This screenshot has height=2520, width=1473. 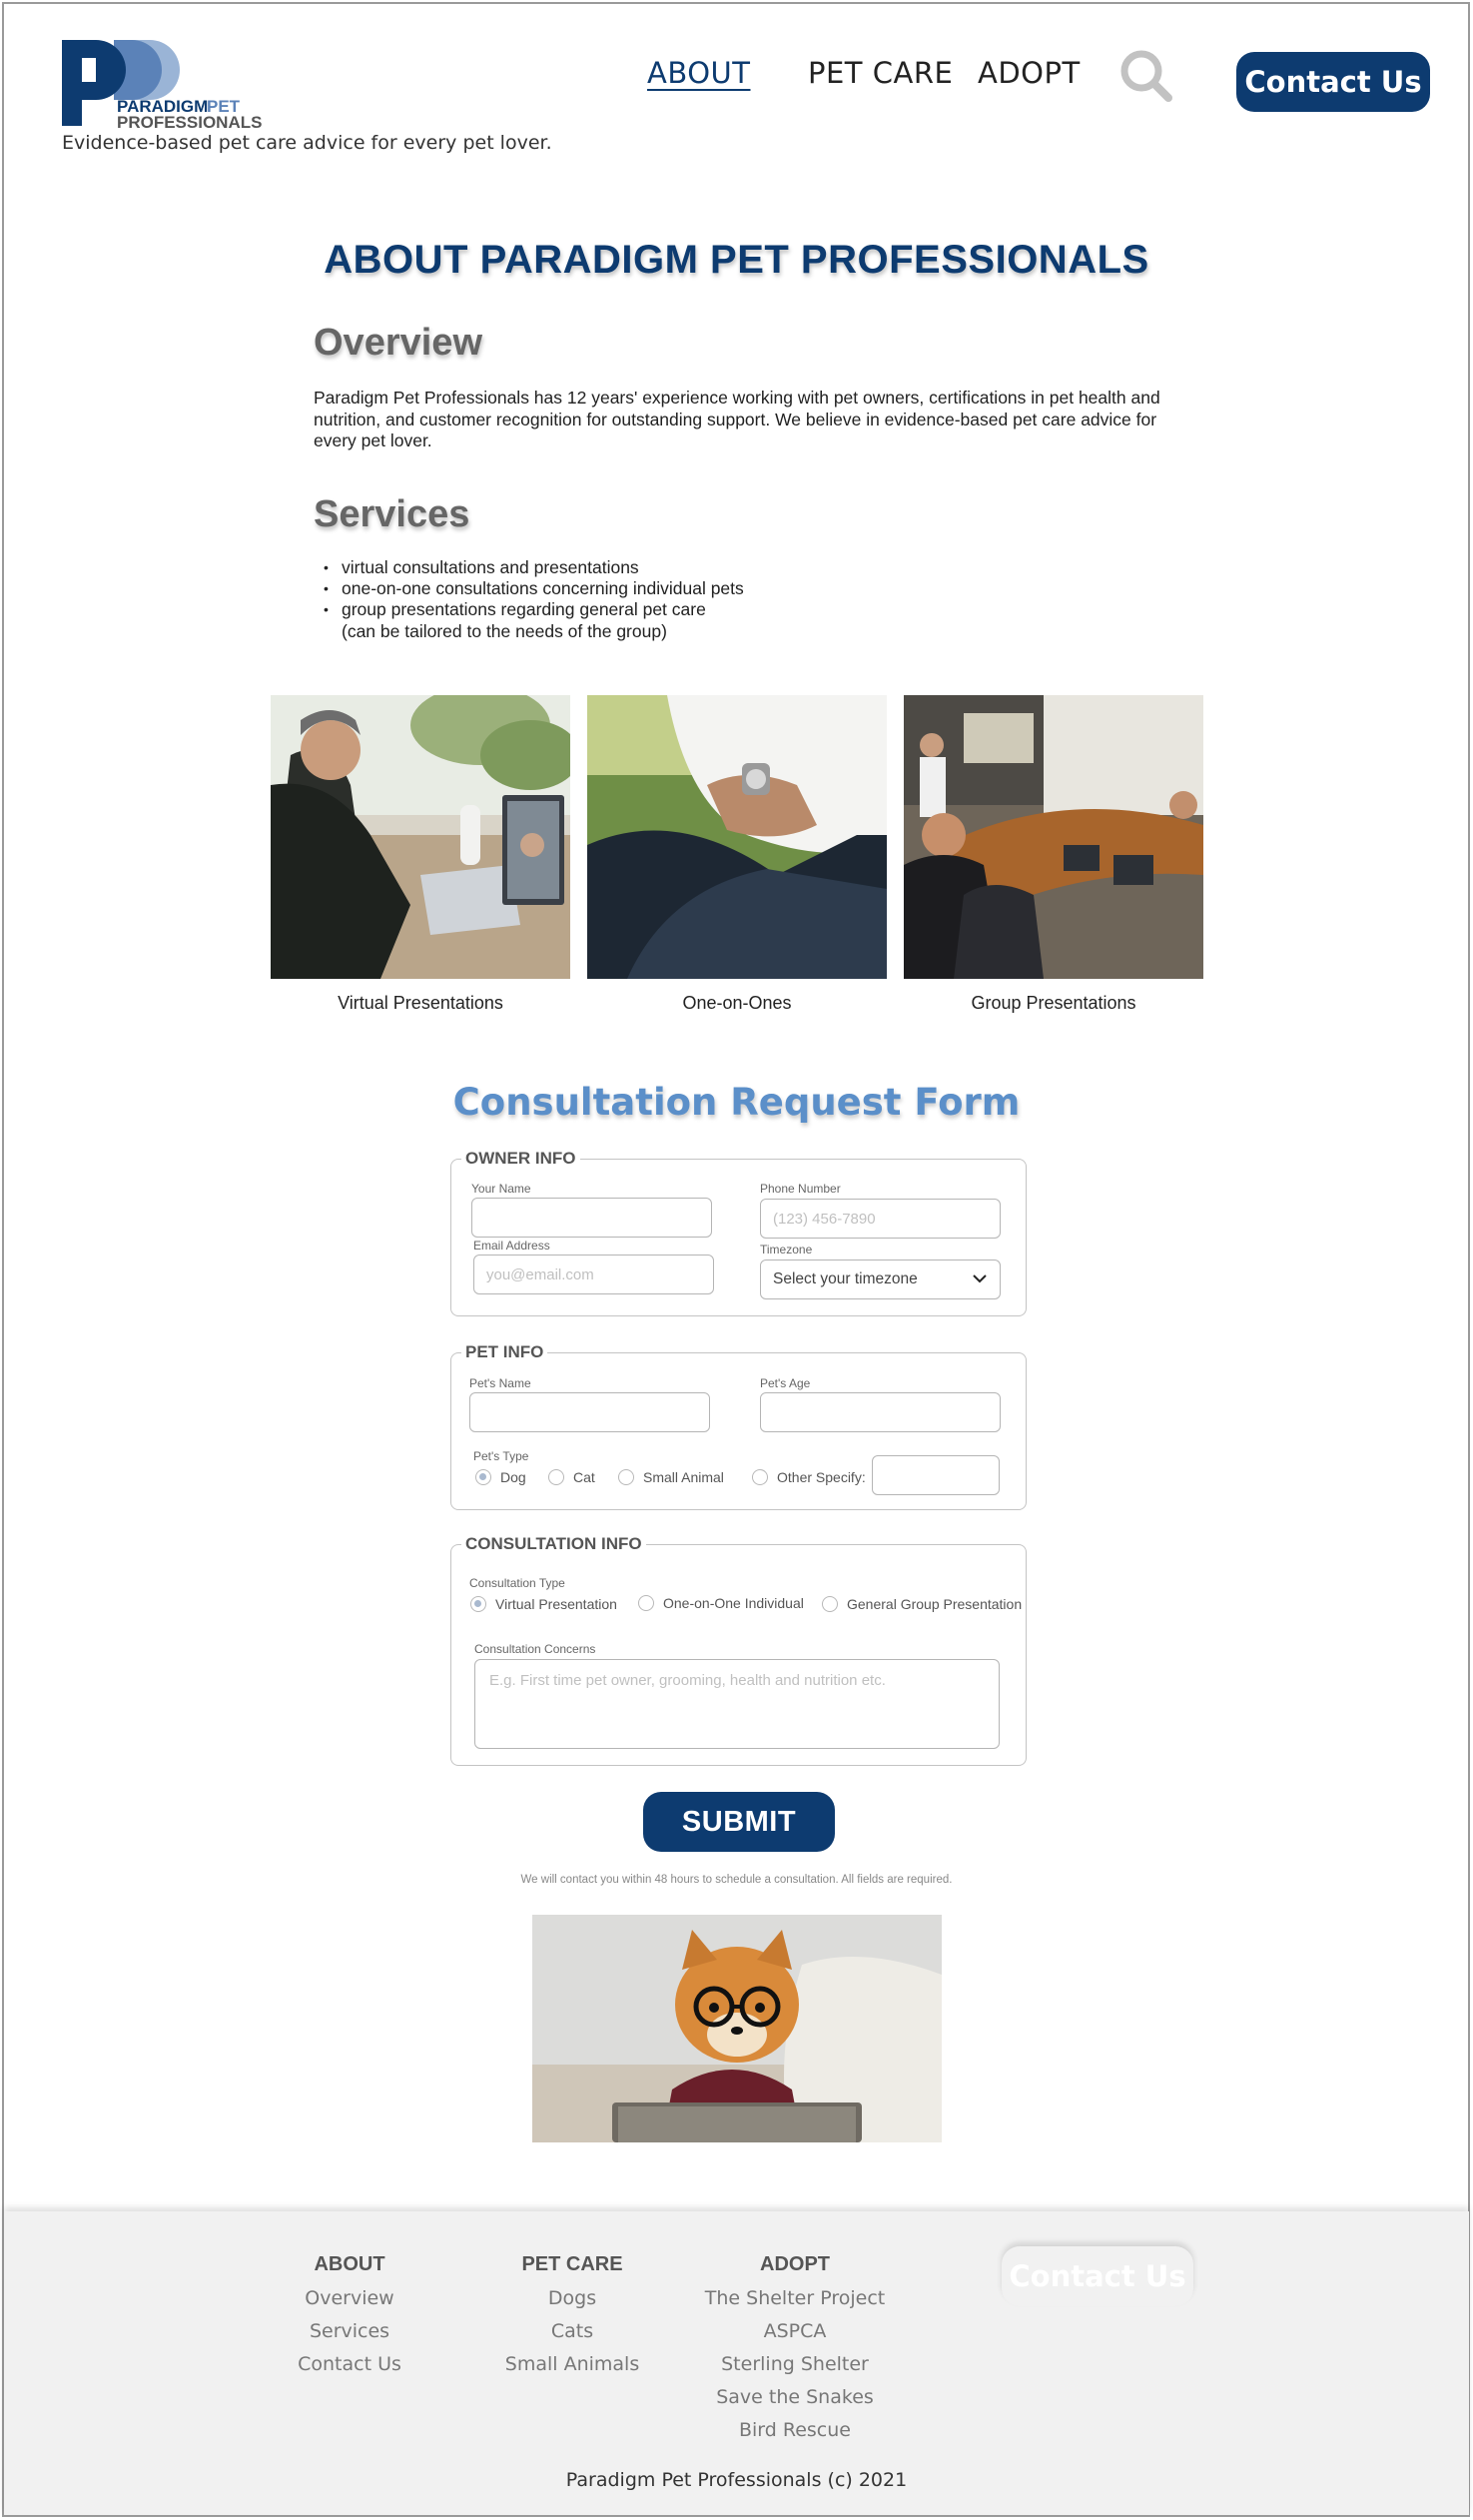 What do you see at coordinates (533, 567) in the screenshot?
I see `list-item: virtual consultations and presentations` at bounding box center [533, 567].